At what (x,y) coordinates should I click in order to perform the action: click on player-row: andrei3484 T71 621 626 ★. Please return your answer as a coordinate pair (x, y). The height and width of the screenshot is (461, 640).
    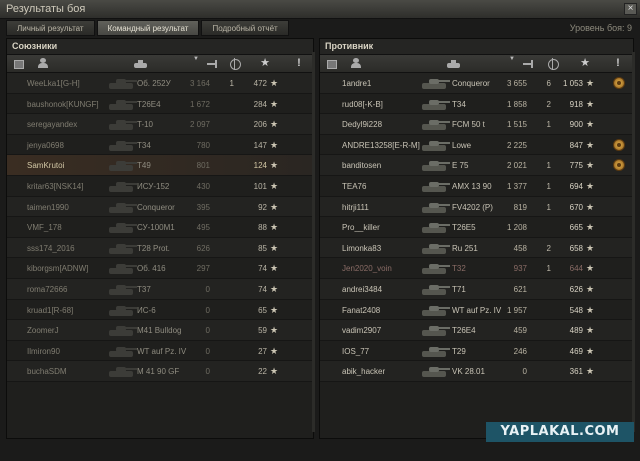
    Looking at the image, I should click on (476, 289).